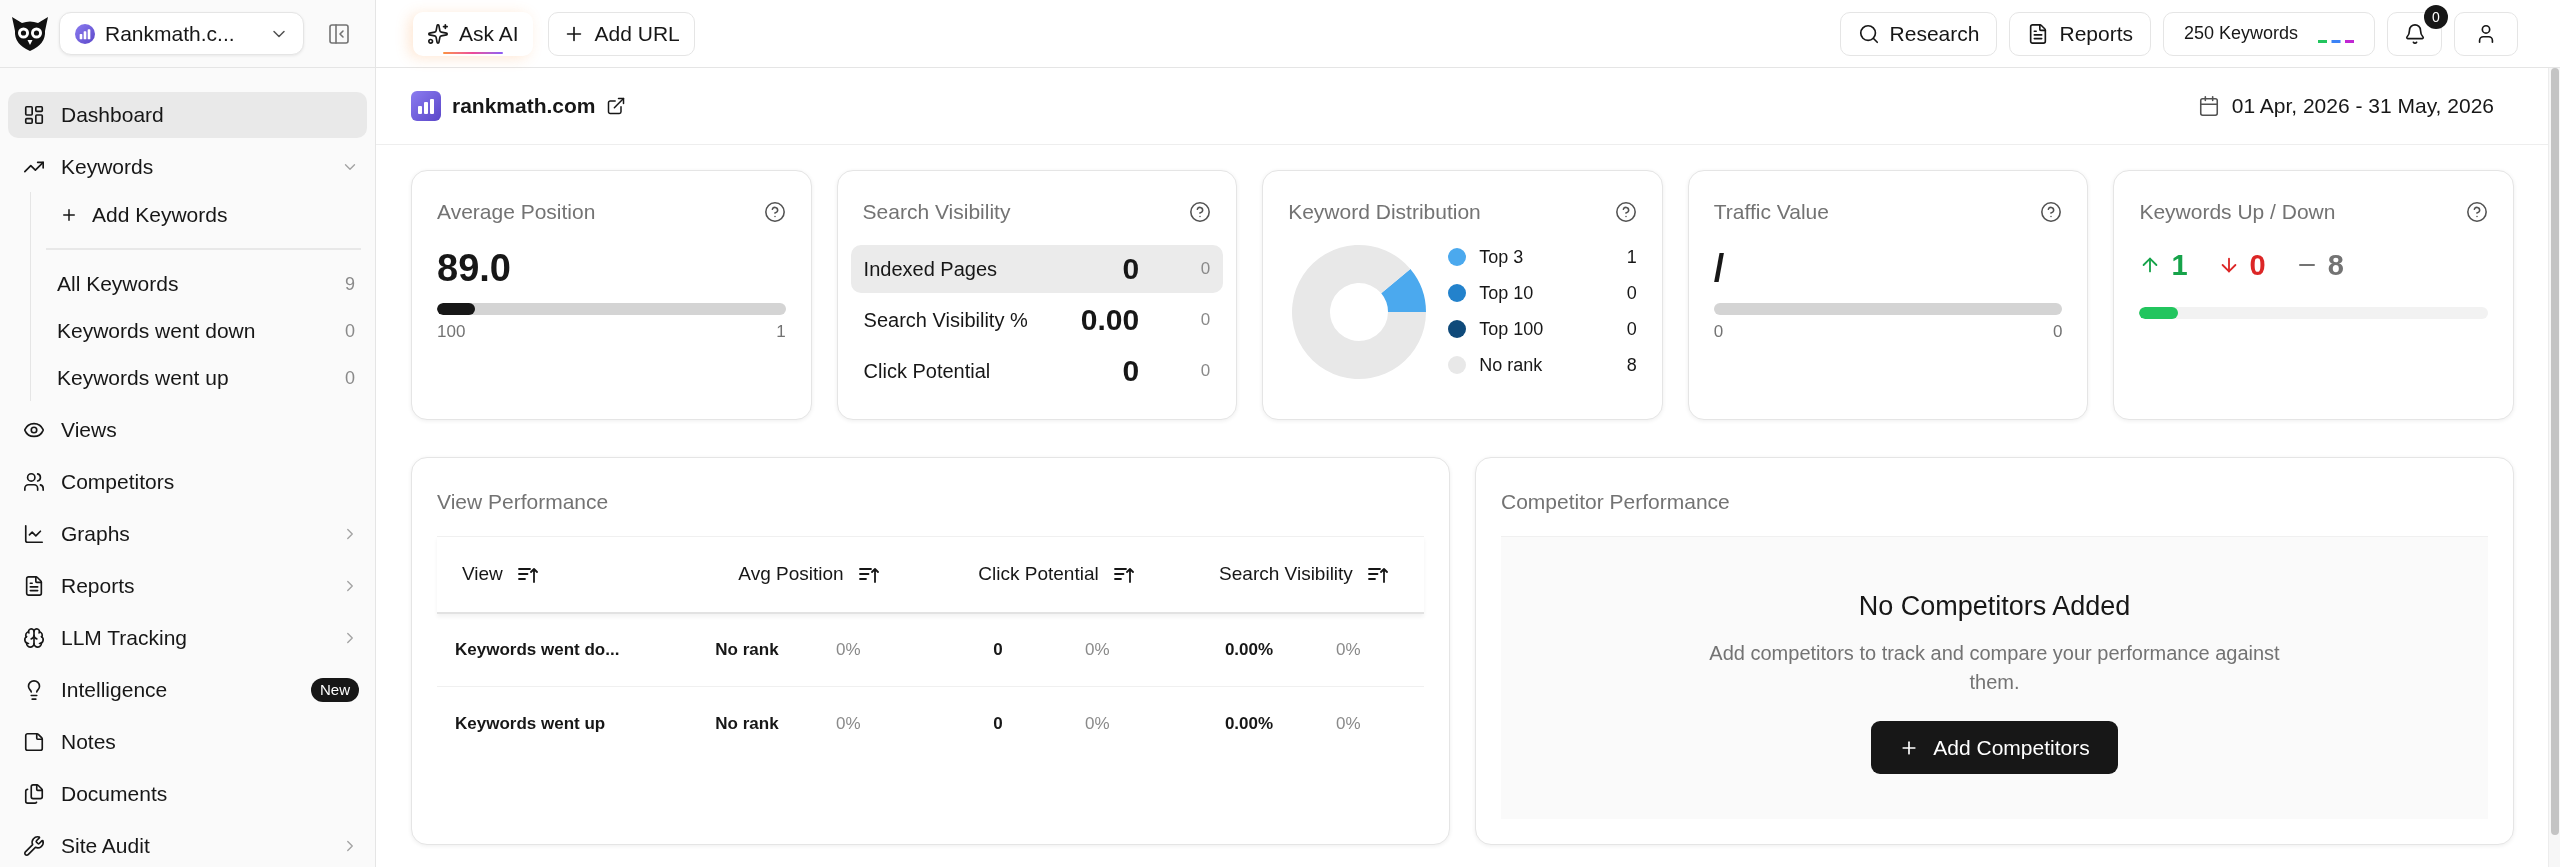 This screenshot has height=867, width=2560. I want to click on sidebar-item: Views, so click(187, 430).